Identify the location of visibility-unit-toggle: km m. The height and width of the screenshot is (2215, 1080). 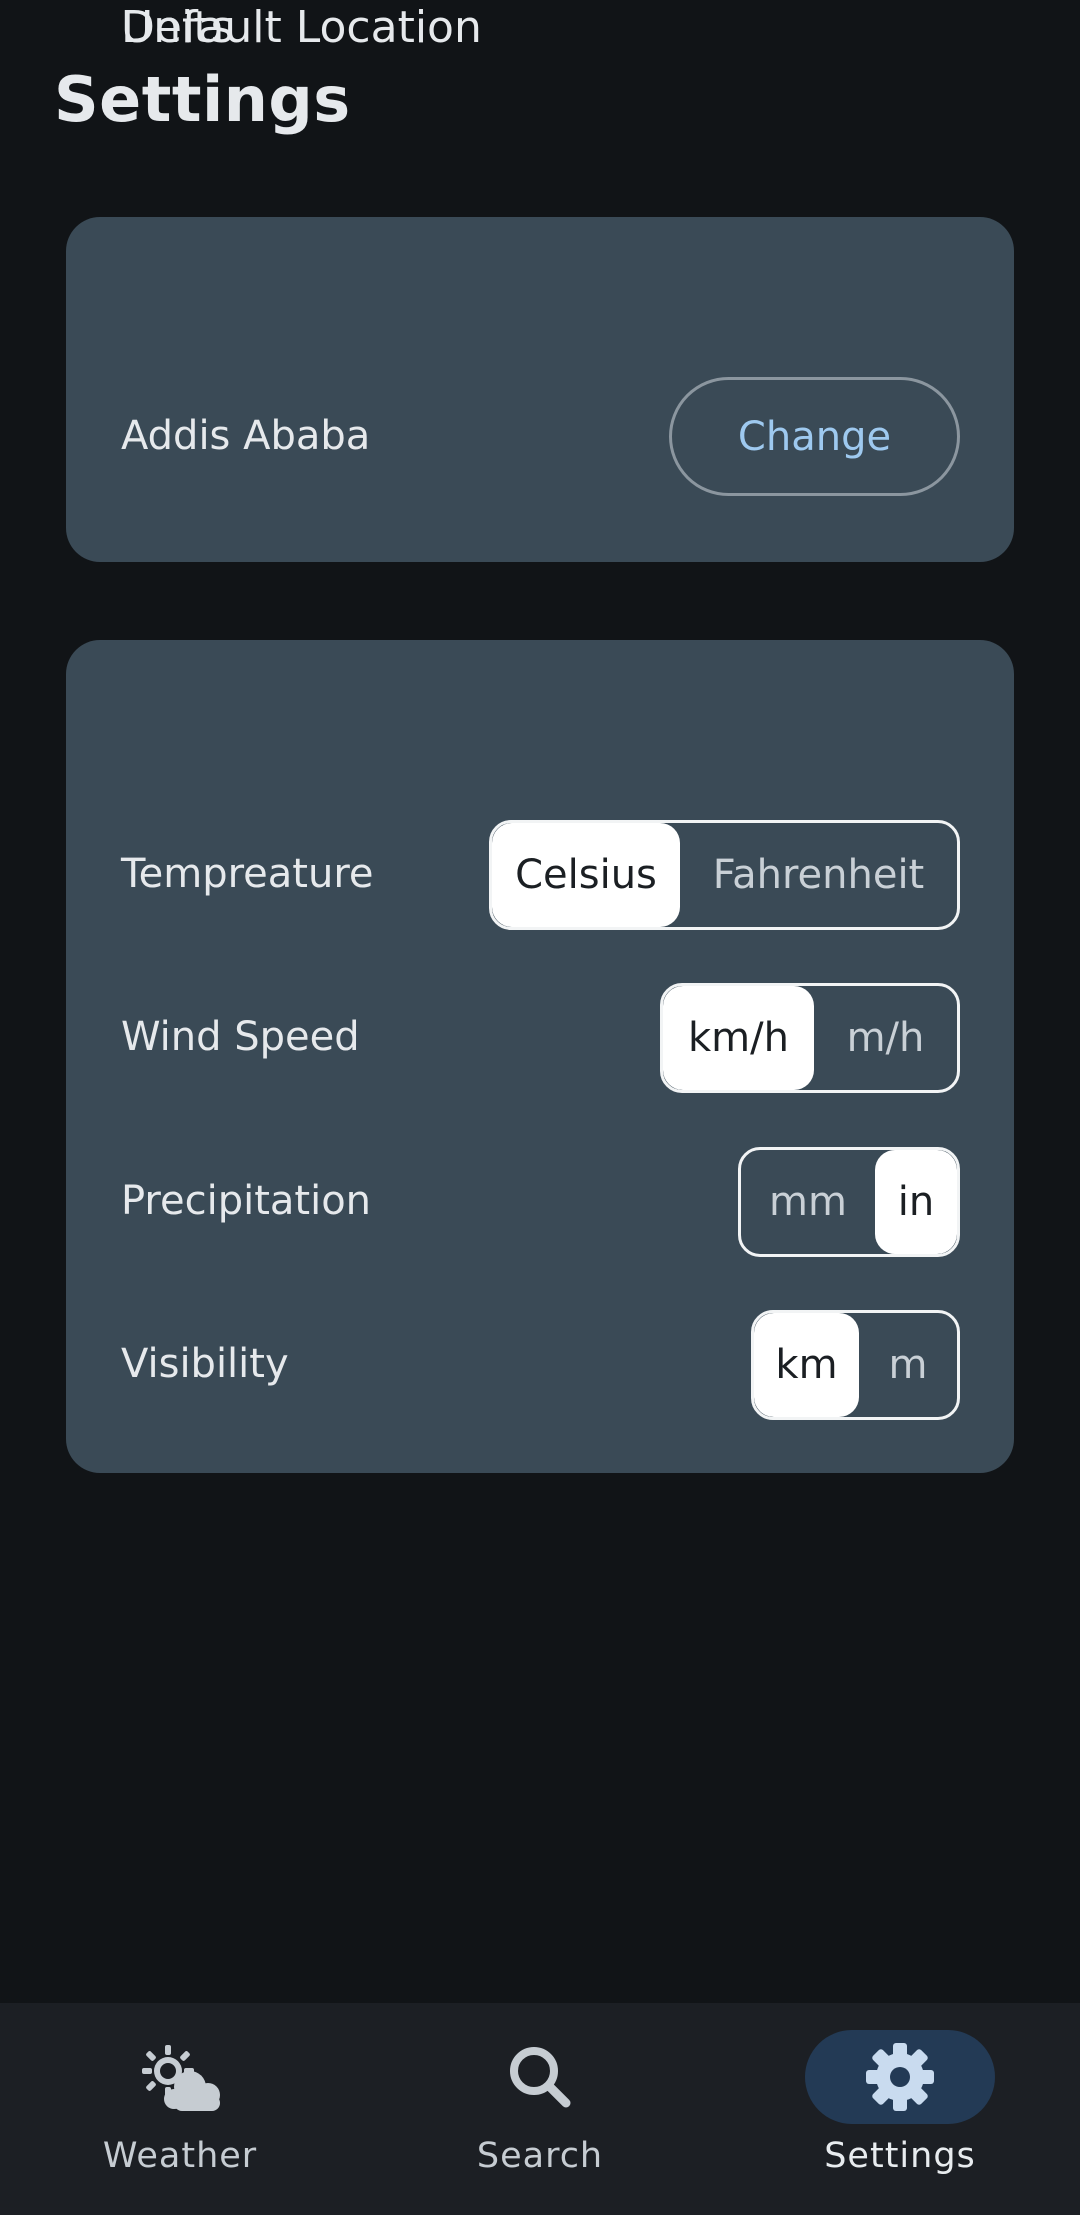
(855, 1365).